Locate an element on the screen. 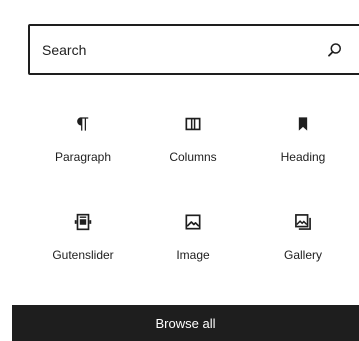 Image resolution: width=359 pixels, height=341 pixels. block-item-image: Image is located at coordinates (193, 249).